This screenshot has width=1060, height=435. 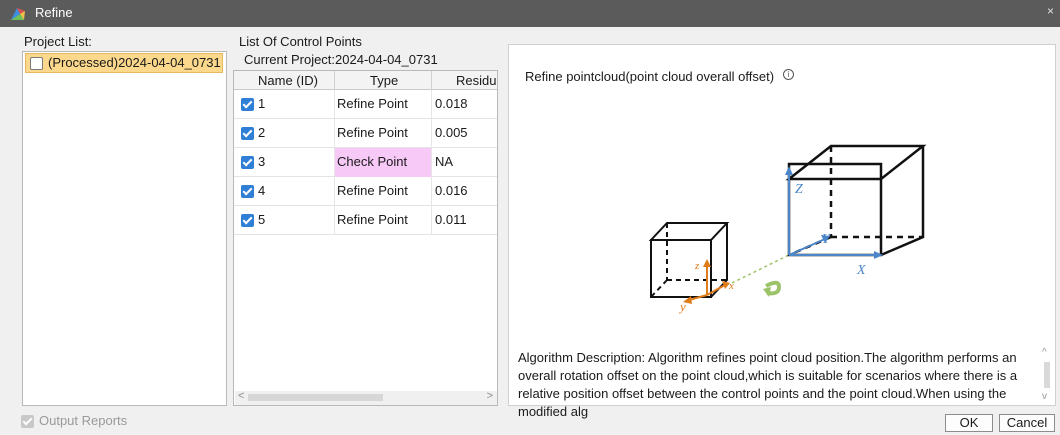 I want to click on output-reports-check-icon, so click(x=27, y=421).